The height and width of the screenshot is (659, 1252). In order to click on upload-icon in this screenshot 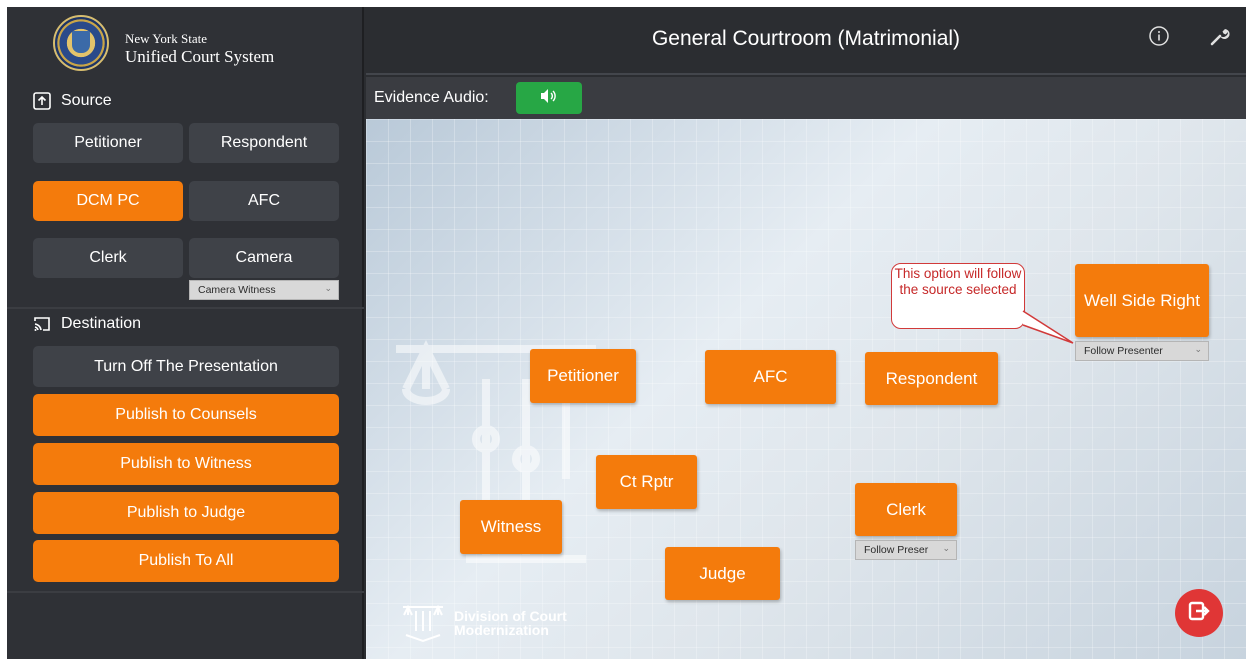, I will do `click(42, 101)`.